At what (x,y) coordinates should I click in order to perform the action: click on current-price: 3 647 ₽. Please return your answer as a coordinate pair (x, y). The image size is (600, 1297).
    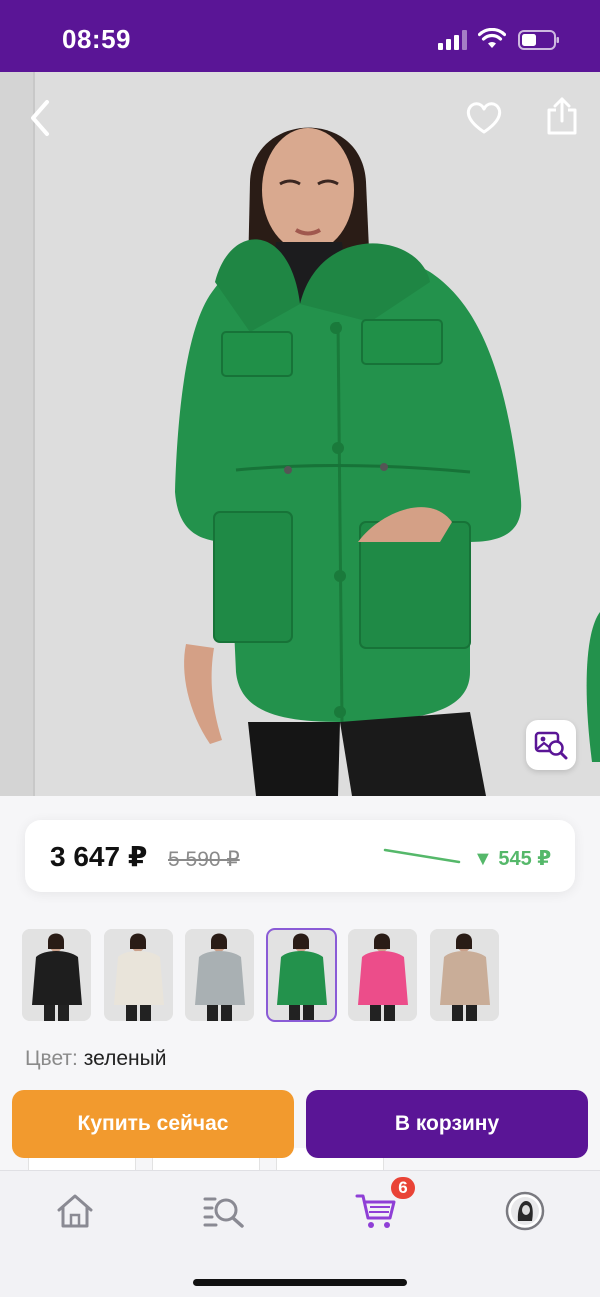
    Looking at the image, I should click on (99, 856).